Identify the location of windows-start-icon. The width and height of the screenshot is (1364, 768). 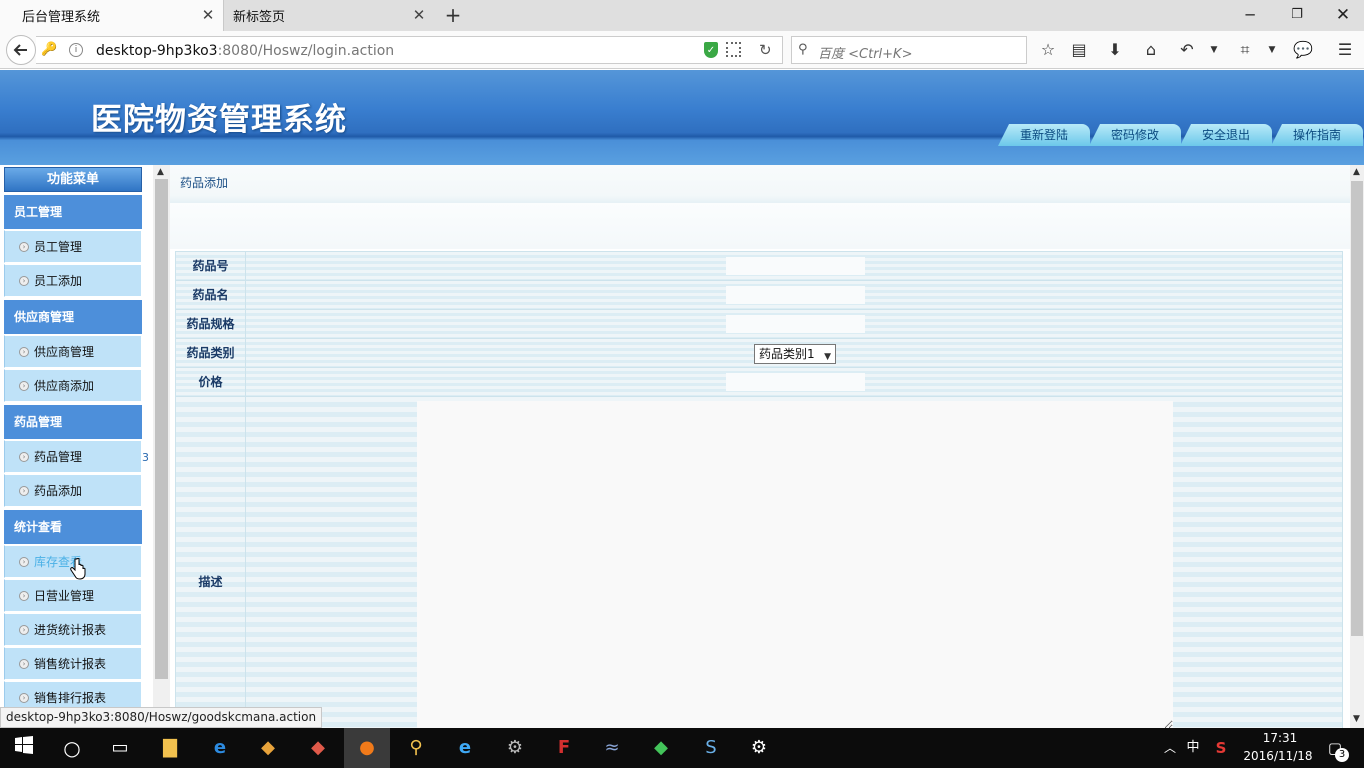
(24, 748).